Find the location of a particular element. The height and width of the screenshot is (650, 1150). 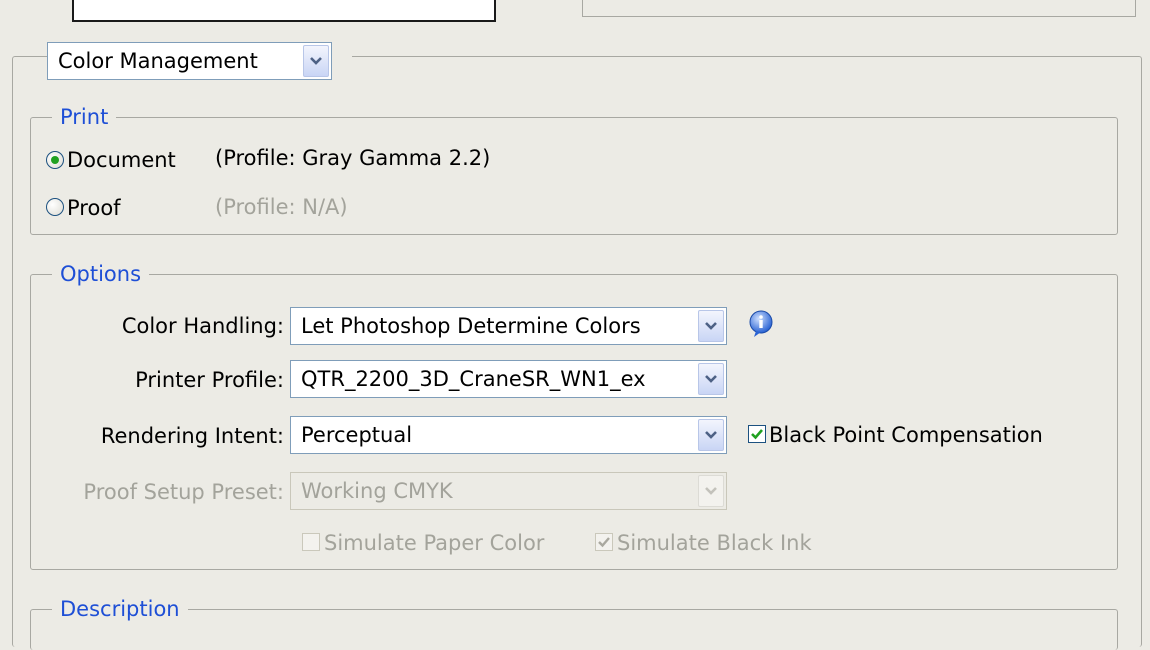

color-management-select: Color Management is located at coordinates (189, 61).